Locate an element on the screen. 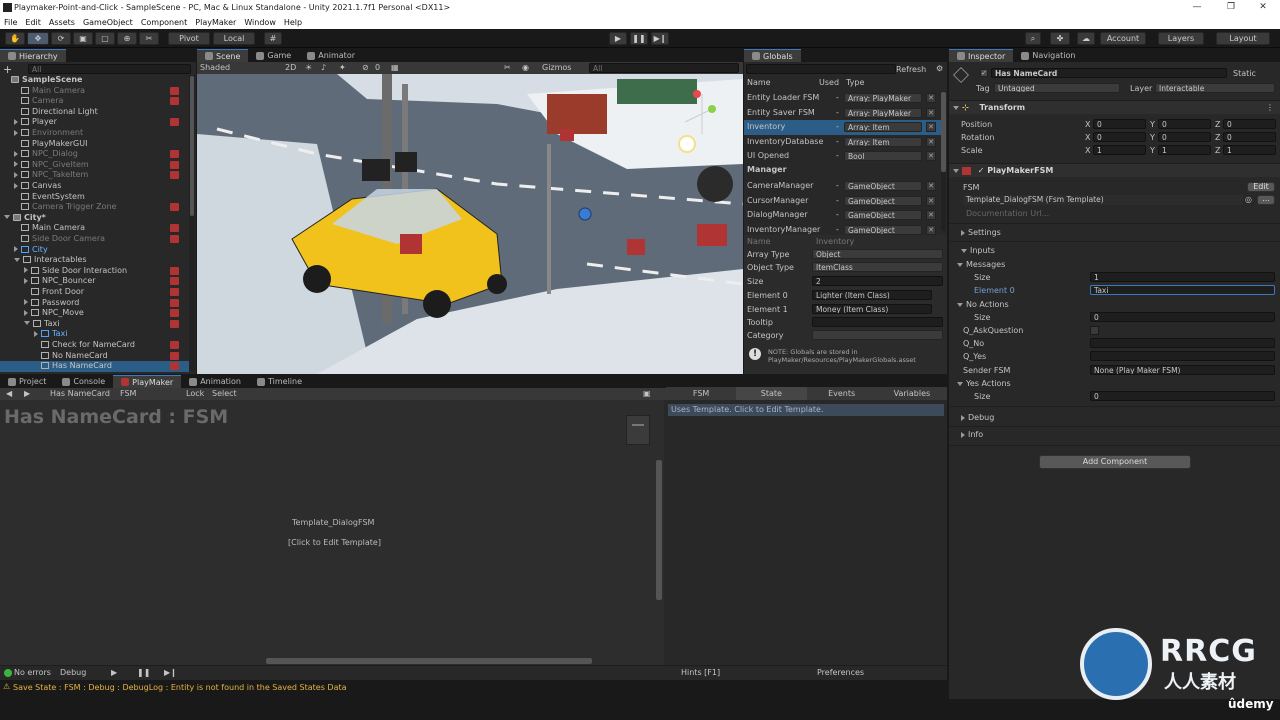 The width and height of the screenshot is (1280, 720). object-type-dropdown: ItemClass is located at coordinates (877, 267).